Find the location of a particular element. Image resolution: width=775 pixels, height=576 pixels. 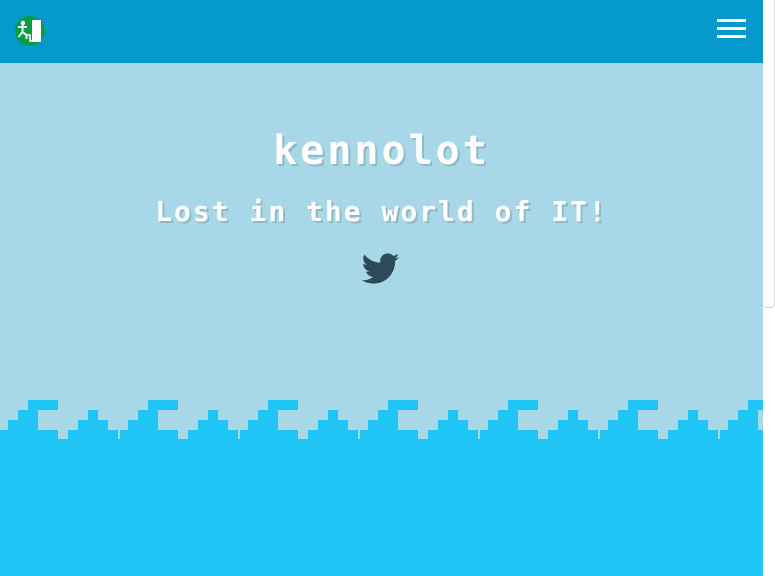

menu-bar-middle is located at coordinates (731, 28).